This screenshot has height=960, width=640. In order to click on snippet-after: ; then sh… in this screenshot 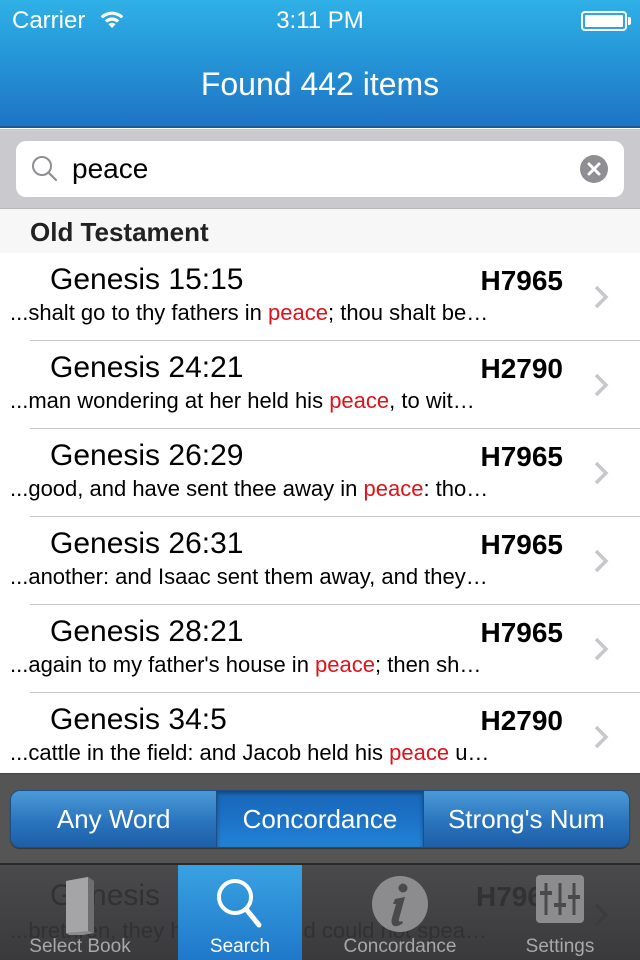, I will do `click(428, 664)`.